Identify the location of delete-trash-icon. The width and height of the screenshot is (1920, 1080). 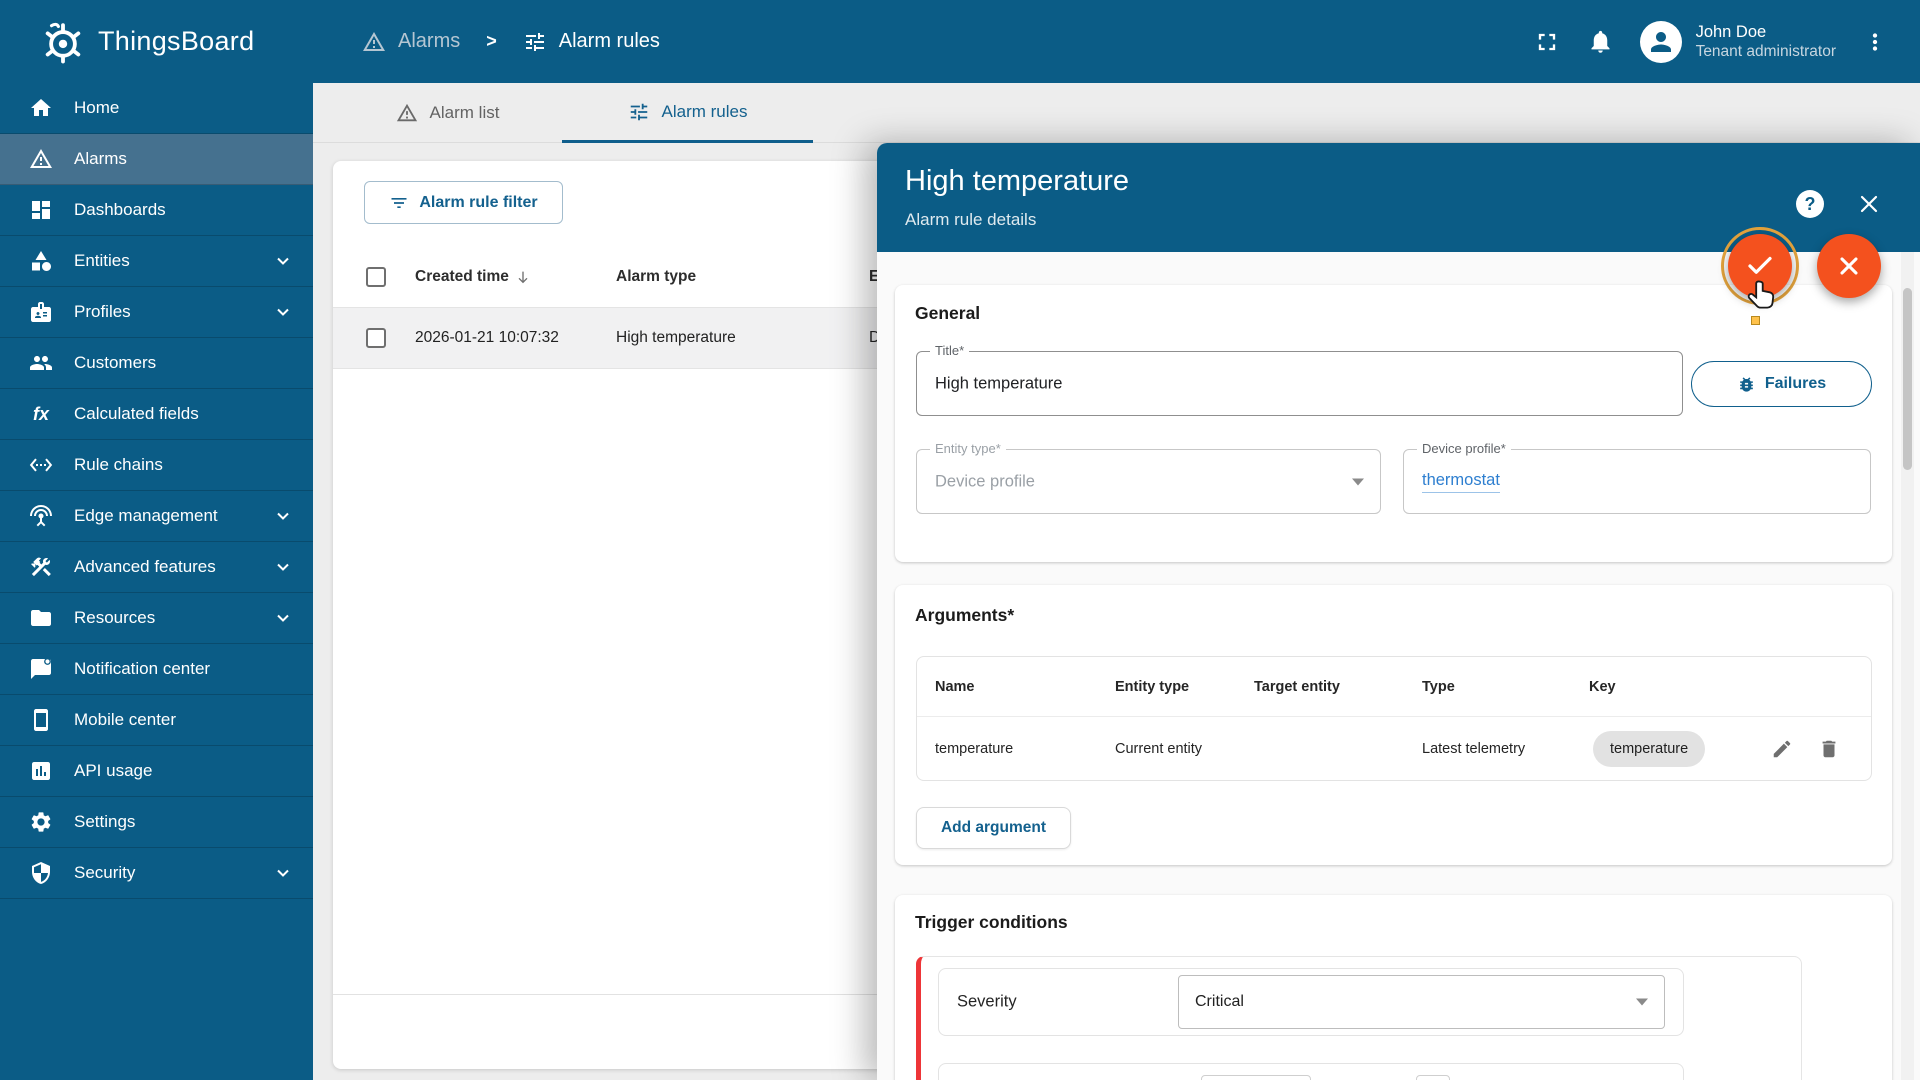
(1829, 749).